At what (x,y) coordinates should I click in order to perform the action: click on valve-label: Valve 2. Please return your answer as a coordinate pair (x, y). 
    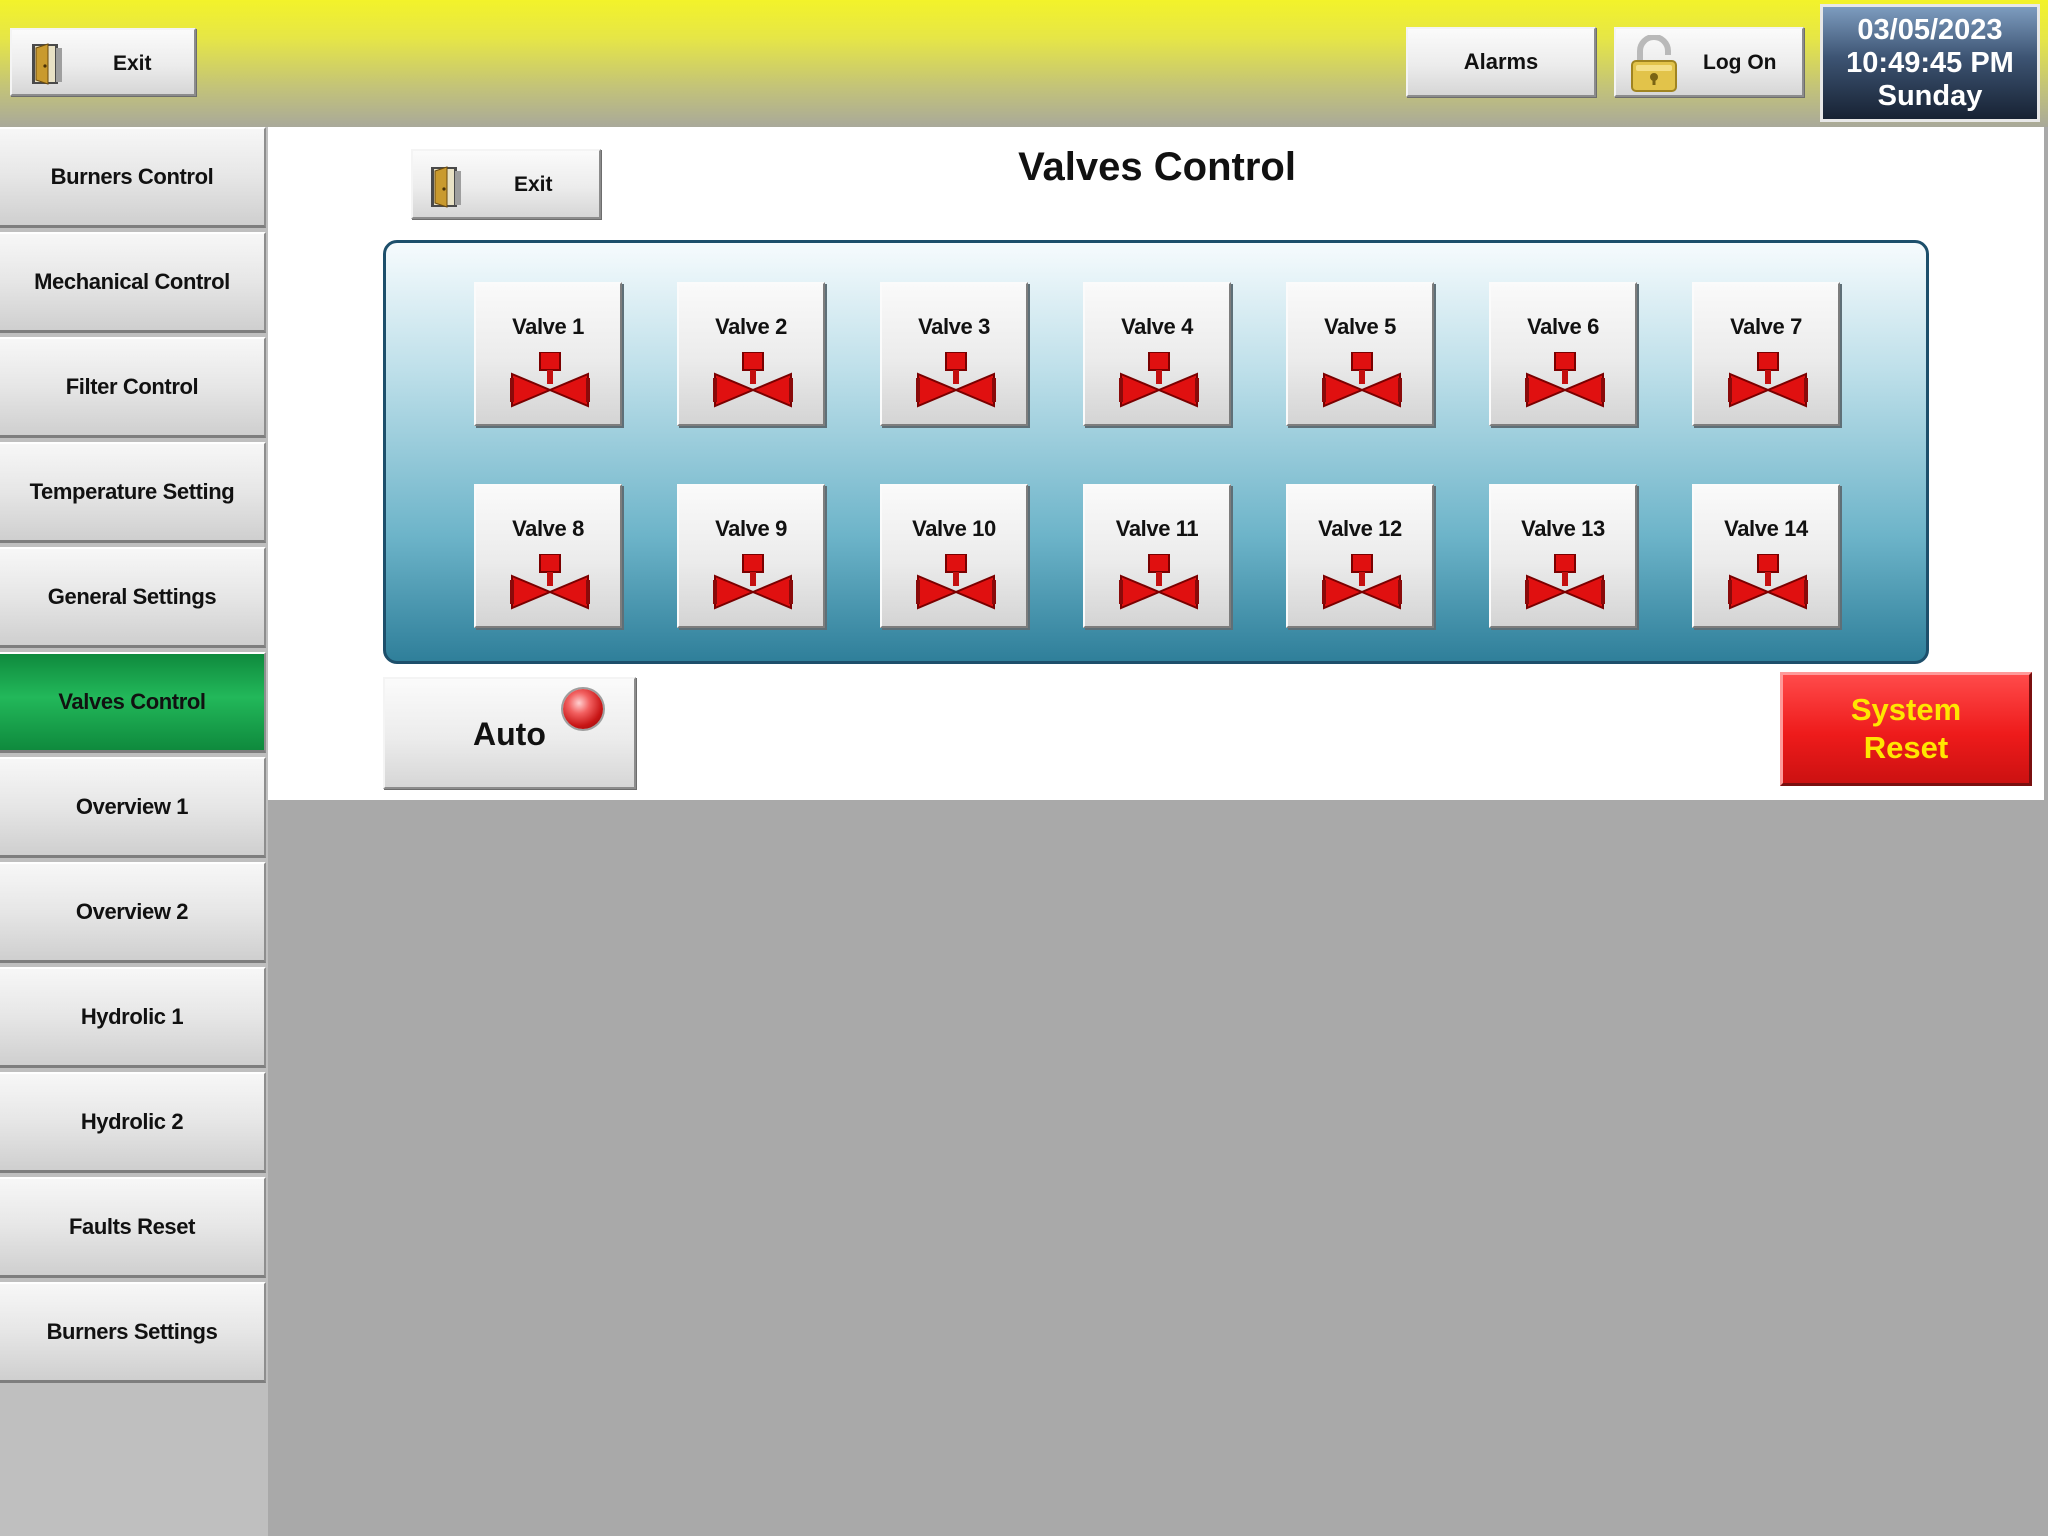
    Looking at the image, I should click on (751, 326).